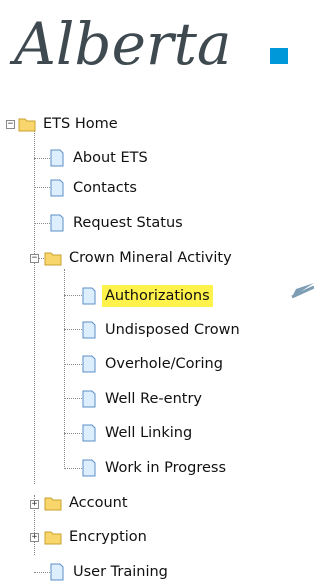 The height and width of the screenshot is (584, 320). I want to click on tree-item-label: ETS Home, so click(80, 124).